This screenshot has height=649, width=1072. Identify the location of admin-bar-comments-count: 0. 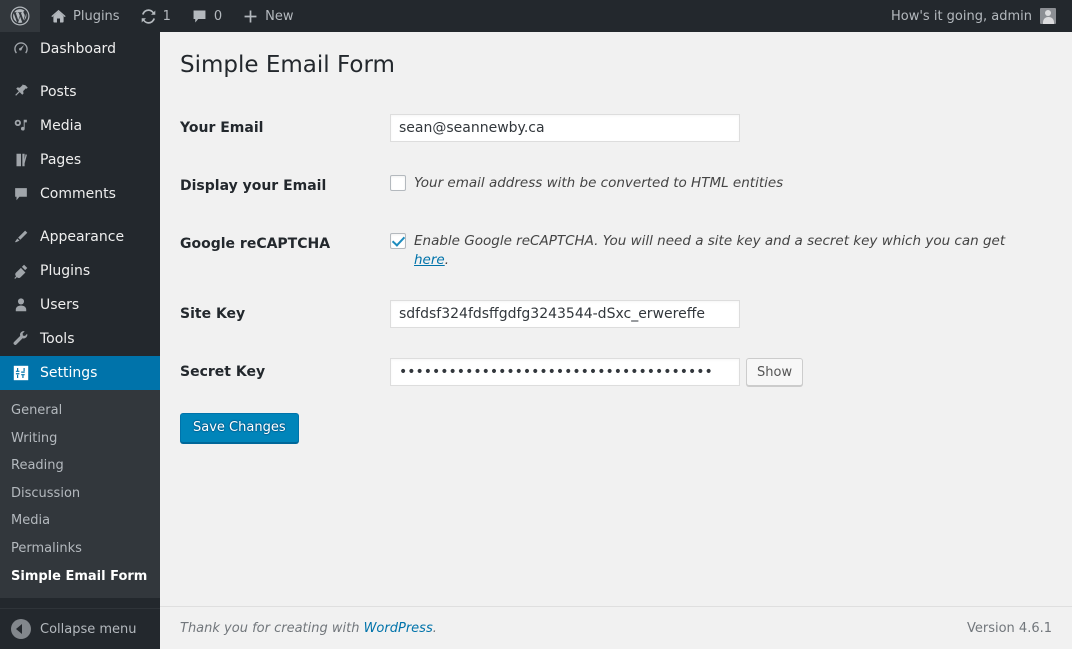
(218, 16).